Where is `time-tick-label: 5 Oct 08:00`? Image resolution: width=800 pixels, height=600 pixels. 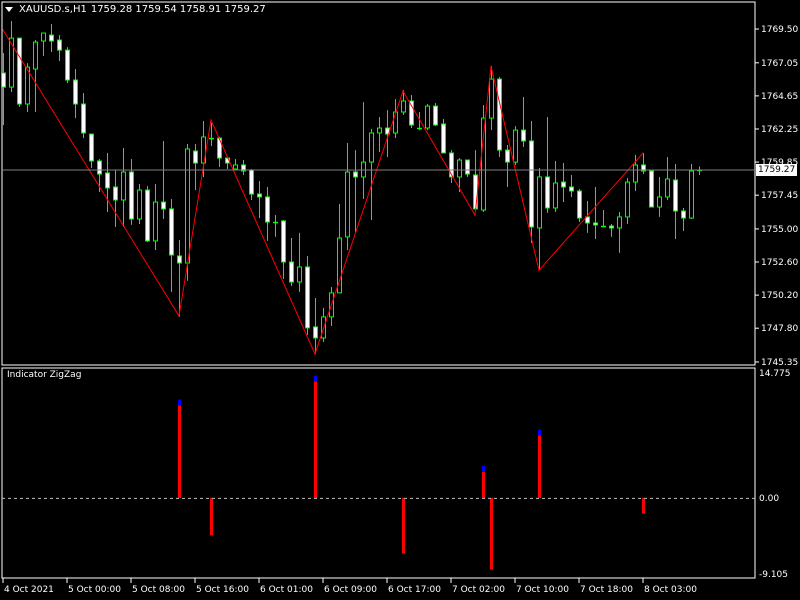
time-tick-label: 5 Oct 08:00 is located at coordinates (158, 590).